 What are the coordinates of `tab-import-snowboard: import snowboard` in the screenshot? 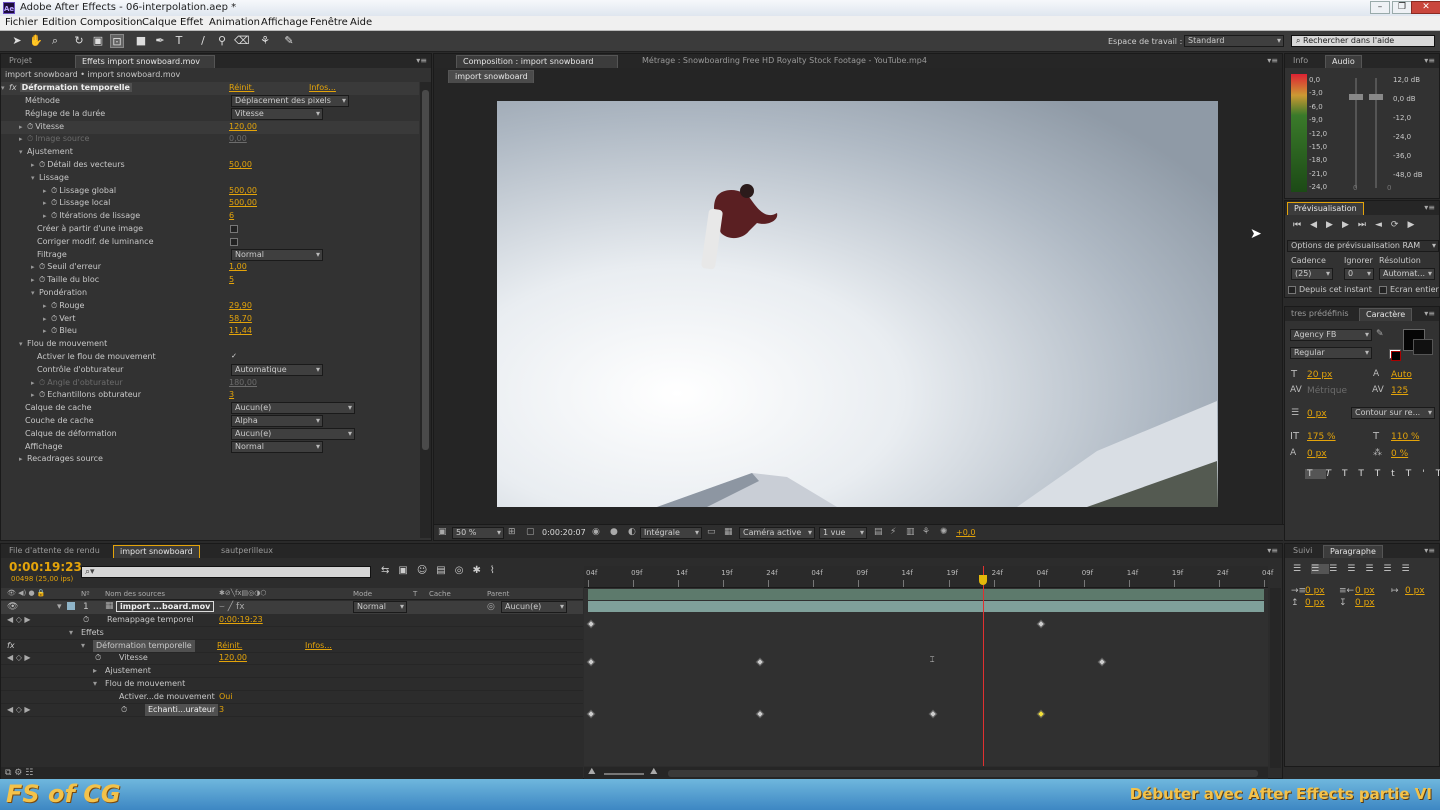 It's located at (156, 551).